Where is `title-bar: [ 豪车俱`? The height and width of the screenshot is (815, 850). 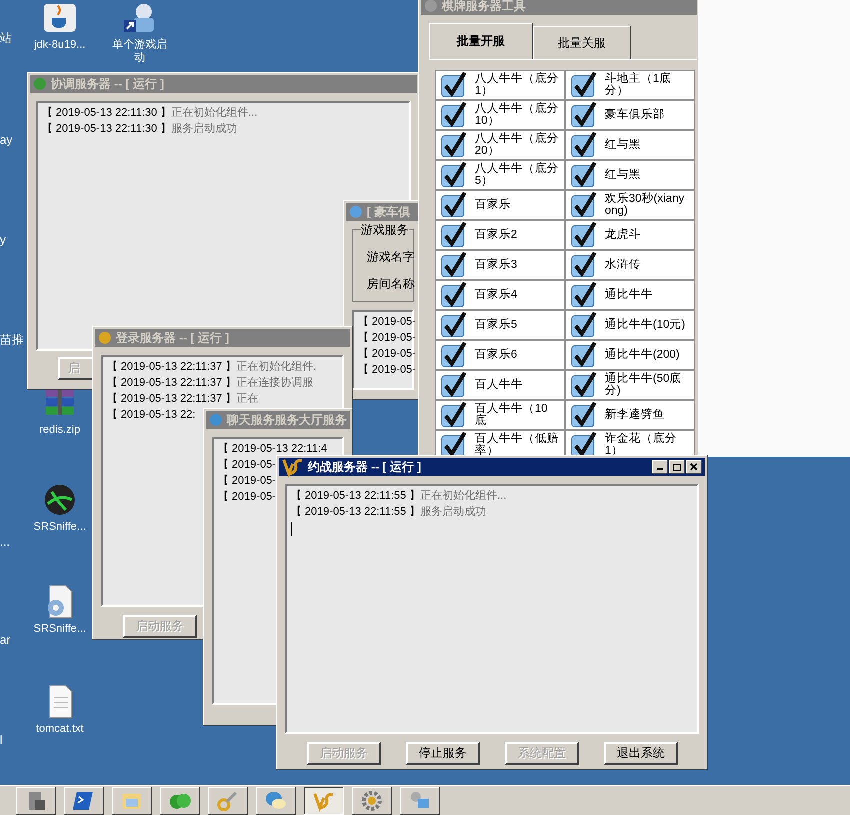
title-bar: [ 豪车俱 is located at coordinates (383, 212).